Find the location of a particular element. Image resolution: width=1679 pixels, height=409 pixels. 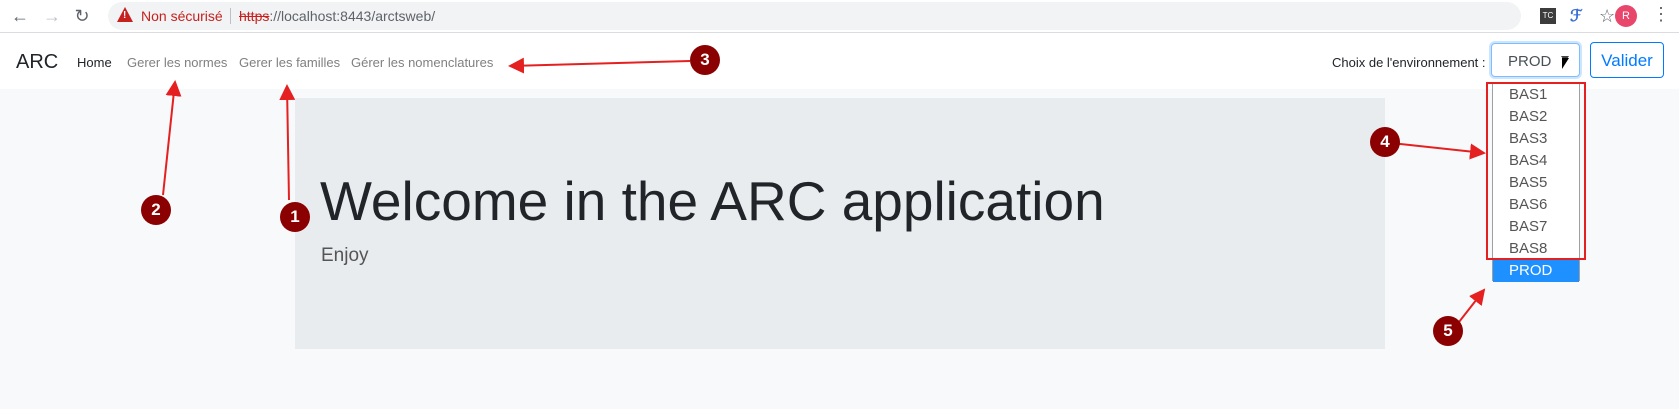

annotation-badge-5: 5 is located at coordinates (1448, 331).